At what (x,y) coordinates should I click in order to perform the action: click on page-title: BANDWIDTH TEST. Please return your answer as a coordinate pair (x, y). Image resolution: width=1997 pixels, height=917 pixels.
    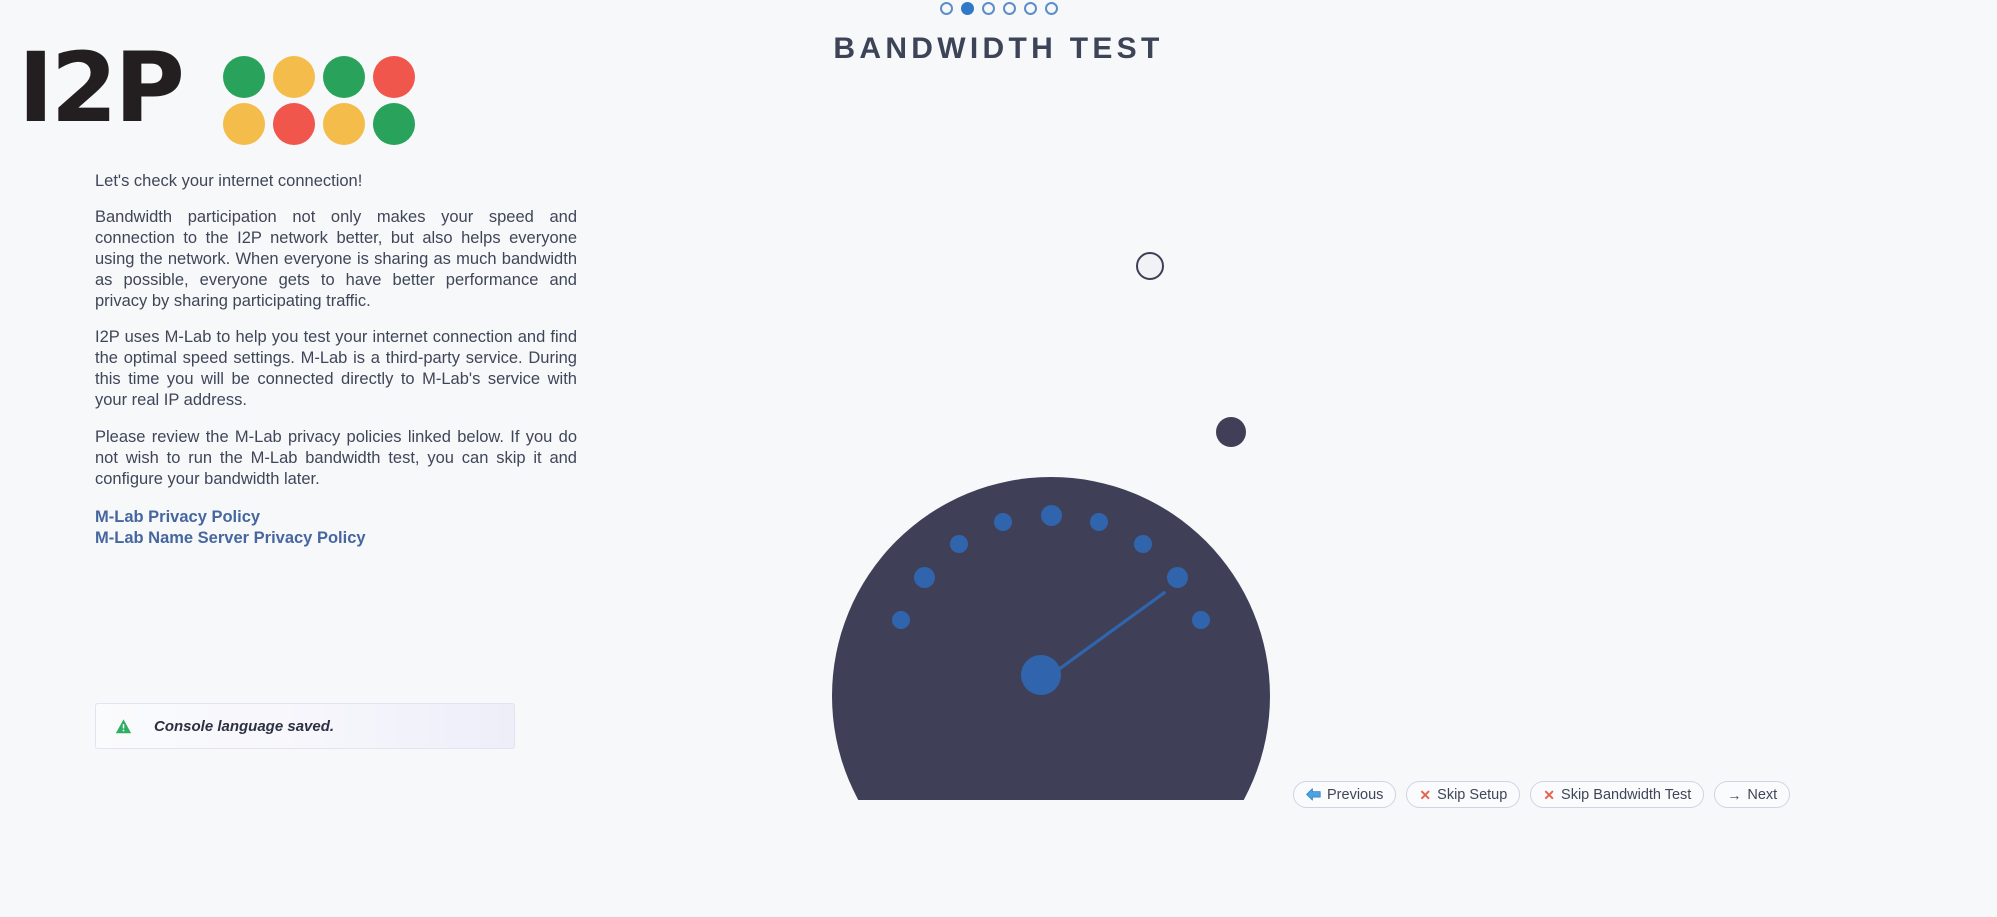
    Looking at the image, I should click on (998, 48).